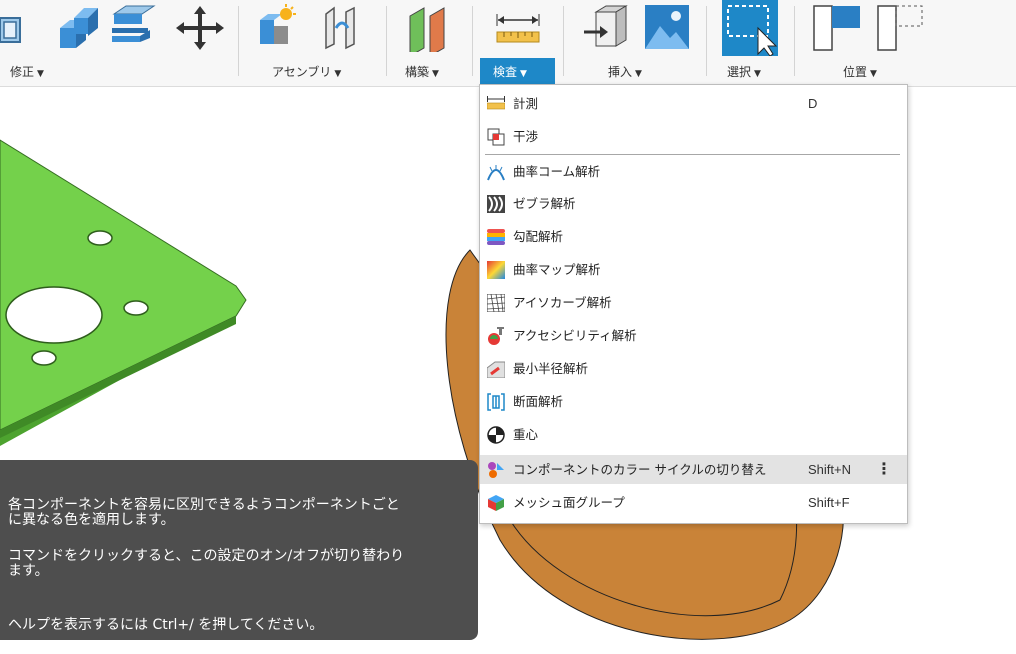 This screenshot has width=1016, height=654. What do you see at coordinates (430, 28) in the screenshot?
I see `offset-plane-icon` at bounding box center [430, 28].